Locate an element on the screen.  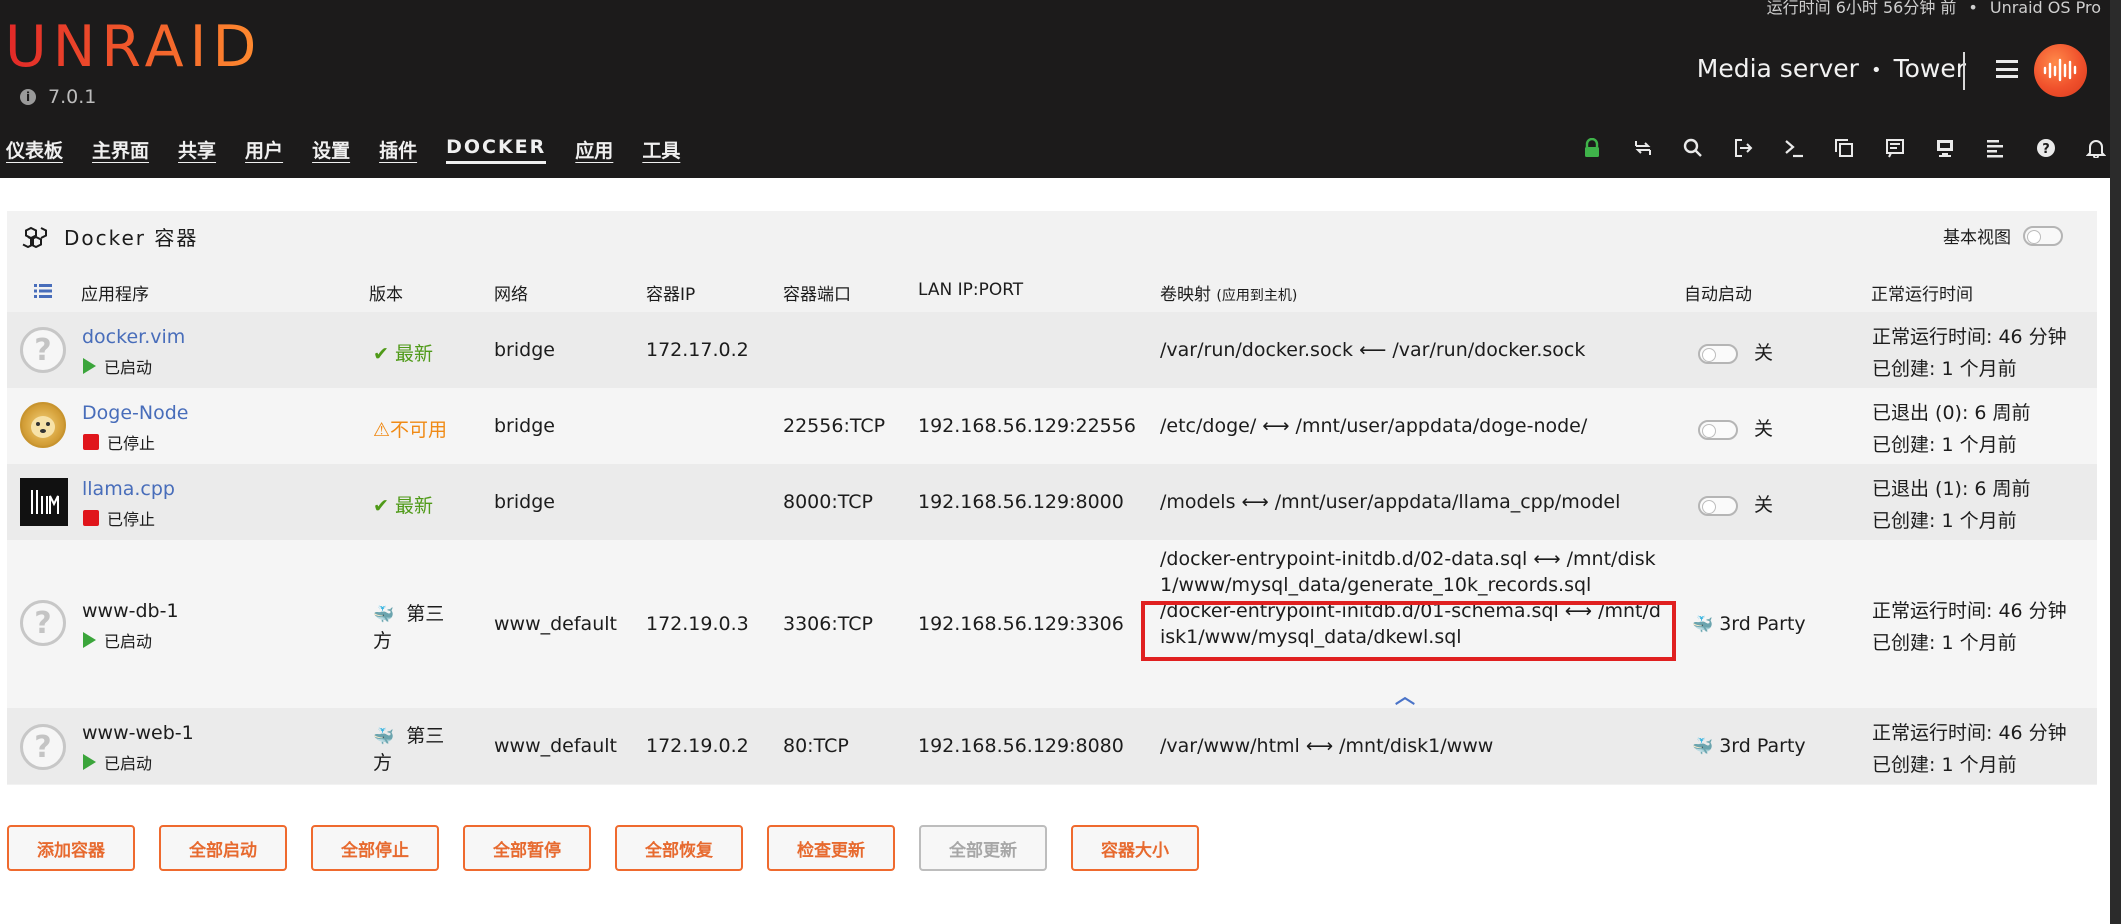
chevron-up-icon: ︿ is located at coordinates (1405, 694).